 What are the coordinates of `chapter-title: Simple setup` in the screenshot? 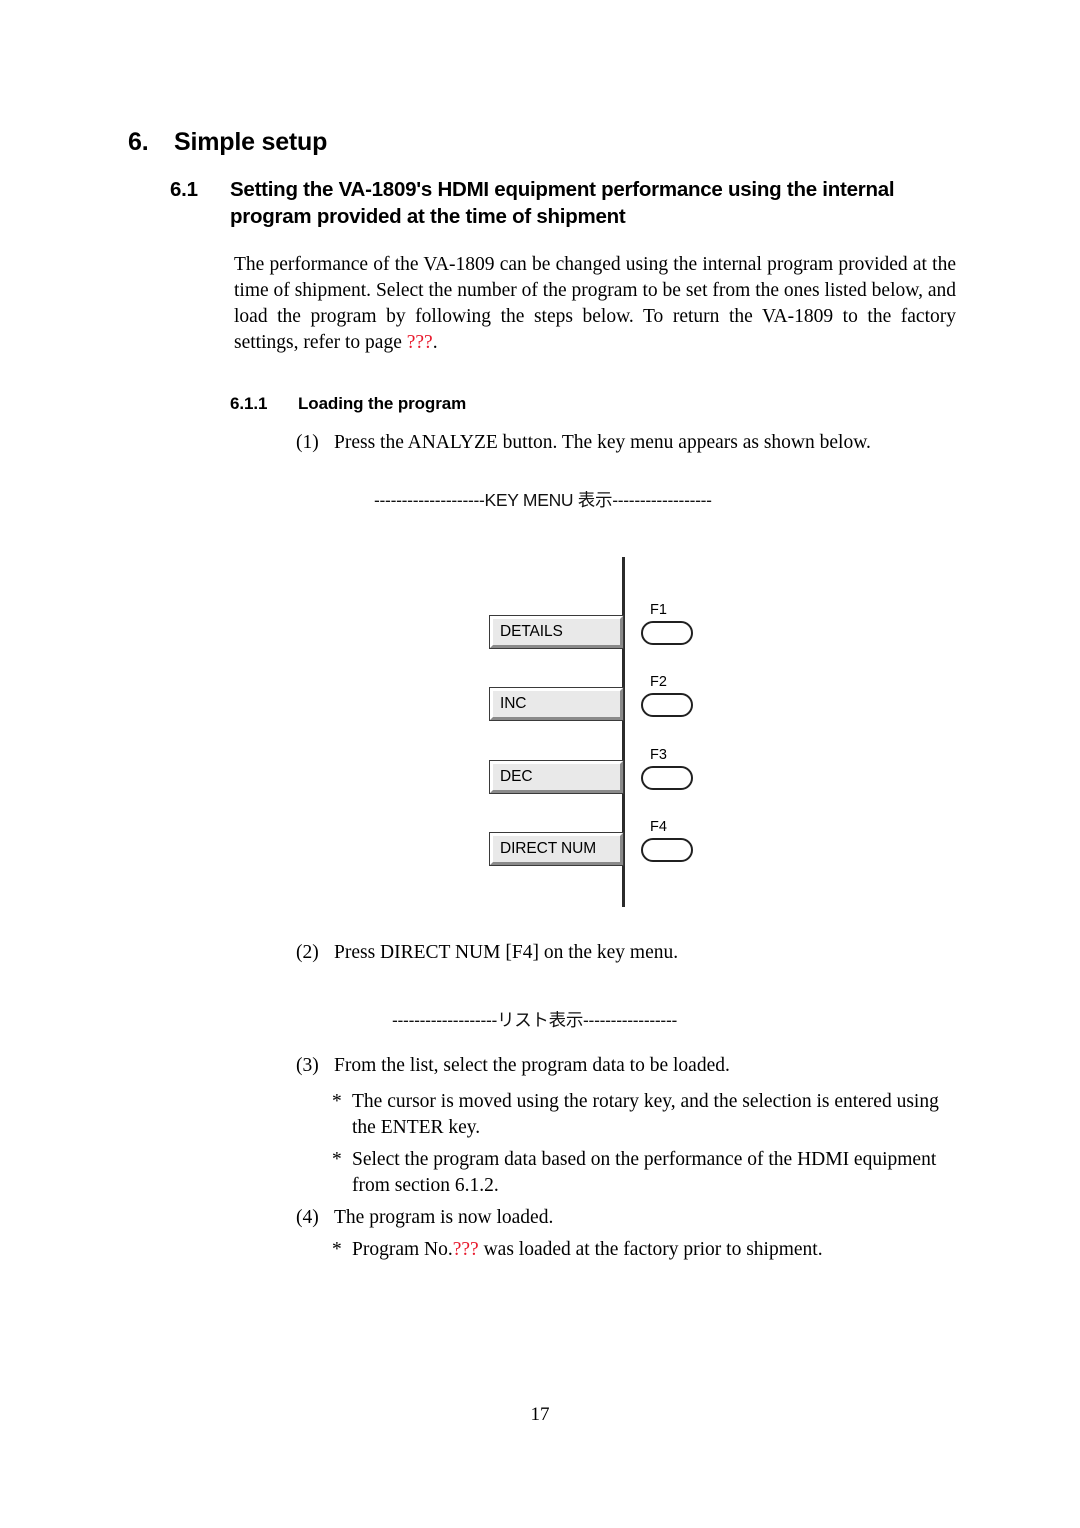 It's located at (251, 142).